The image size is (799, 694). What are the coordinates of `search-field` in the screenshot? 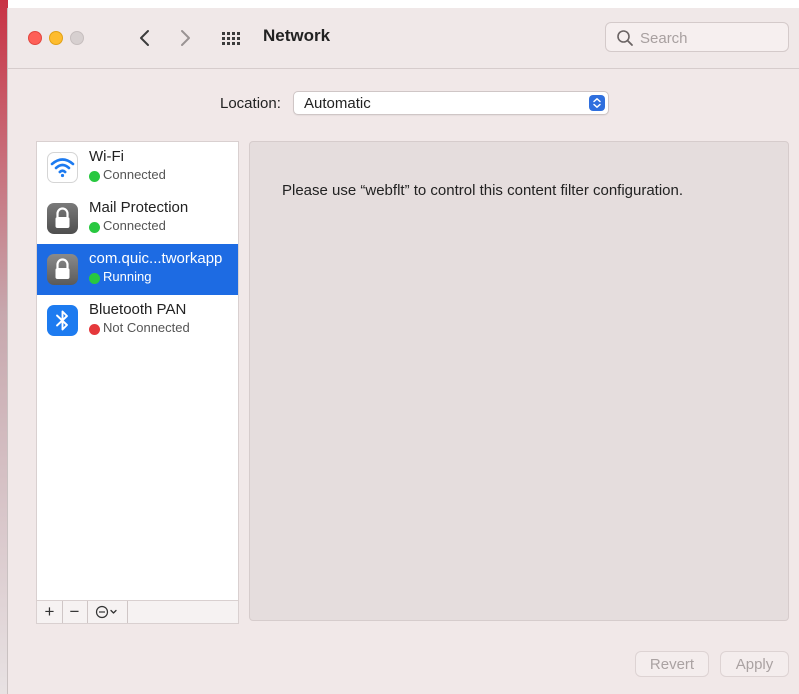 It's located at (697, 37).